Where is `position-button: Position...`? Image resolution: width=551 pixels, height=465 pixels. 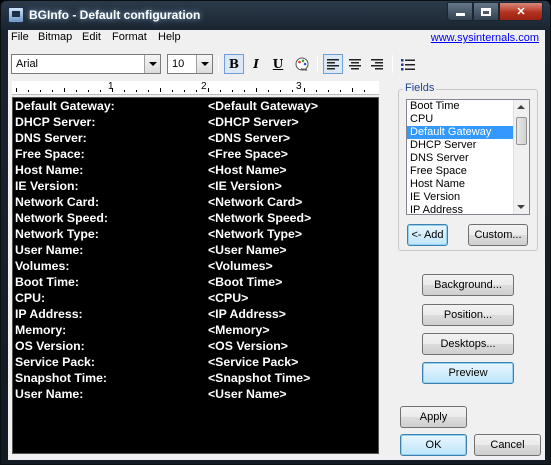 position-button: Position... is located at coordinates (468, 315).